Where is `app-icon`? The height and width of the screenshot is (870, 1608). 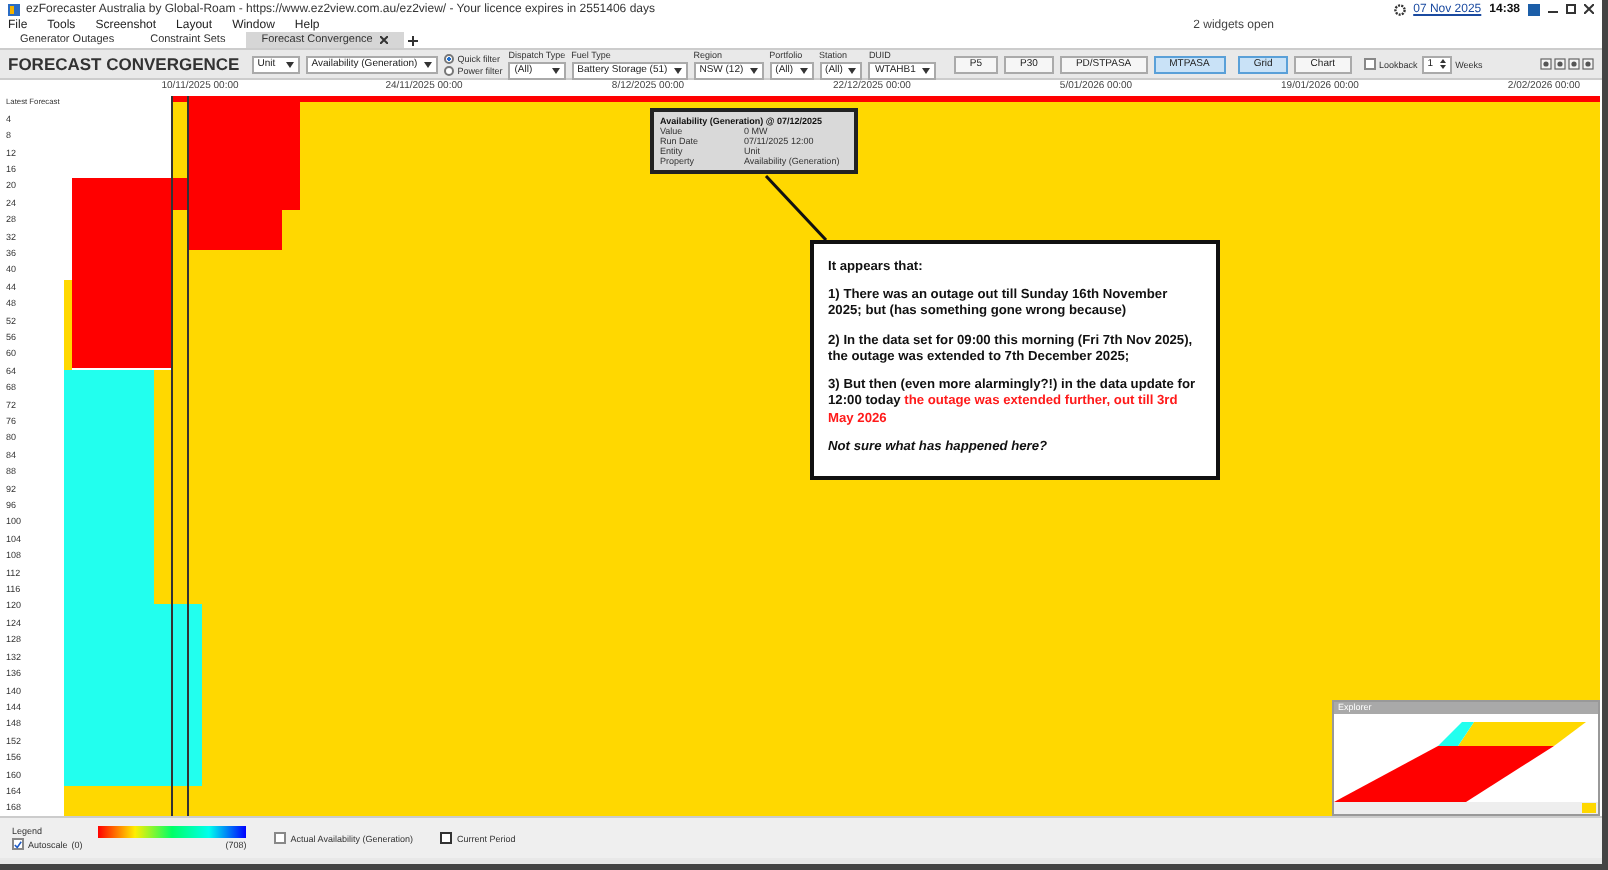
app-icon is located at coordinates (14, 9).